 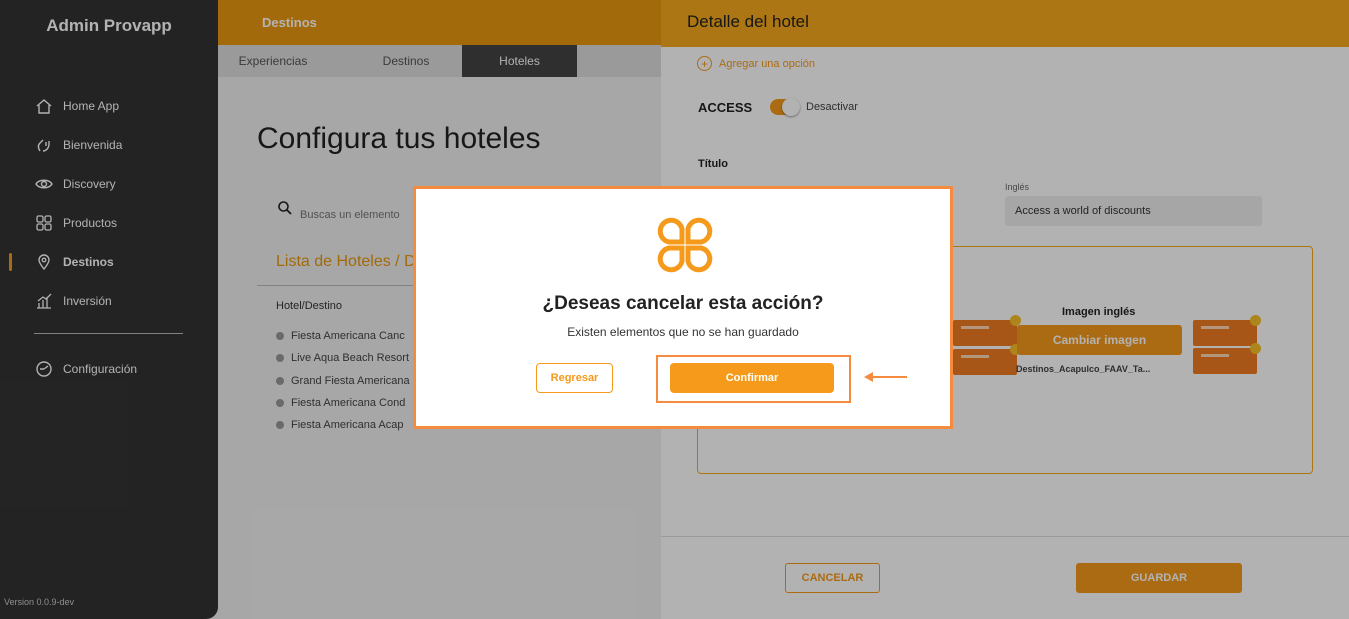 I want to click on confirm-button: Confirmar, so click(x=752, y=378).